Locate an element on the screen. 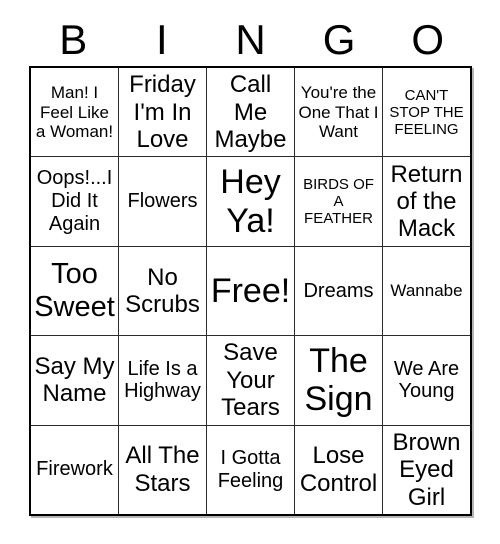  bingo-cell: I Gotta Feeling is located at coordinates (251, 470).